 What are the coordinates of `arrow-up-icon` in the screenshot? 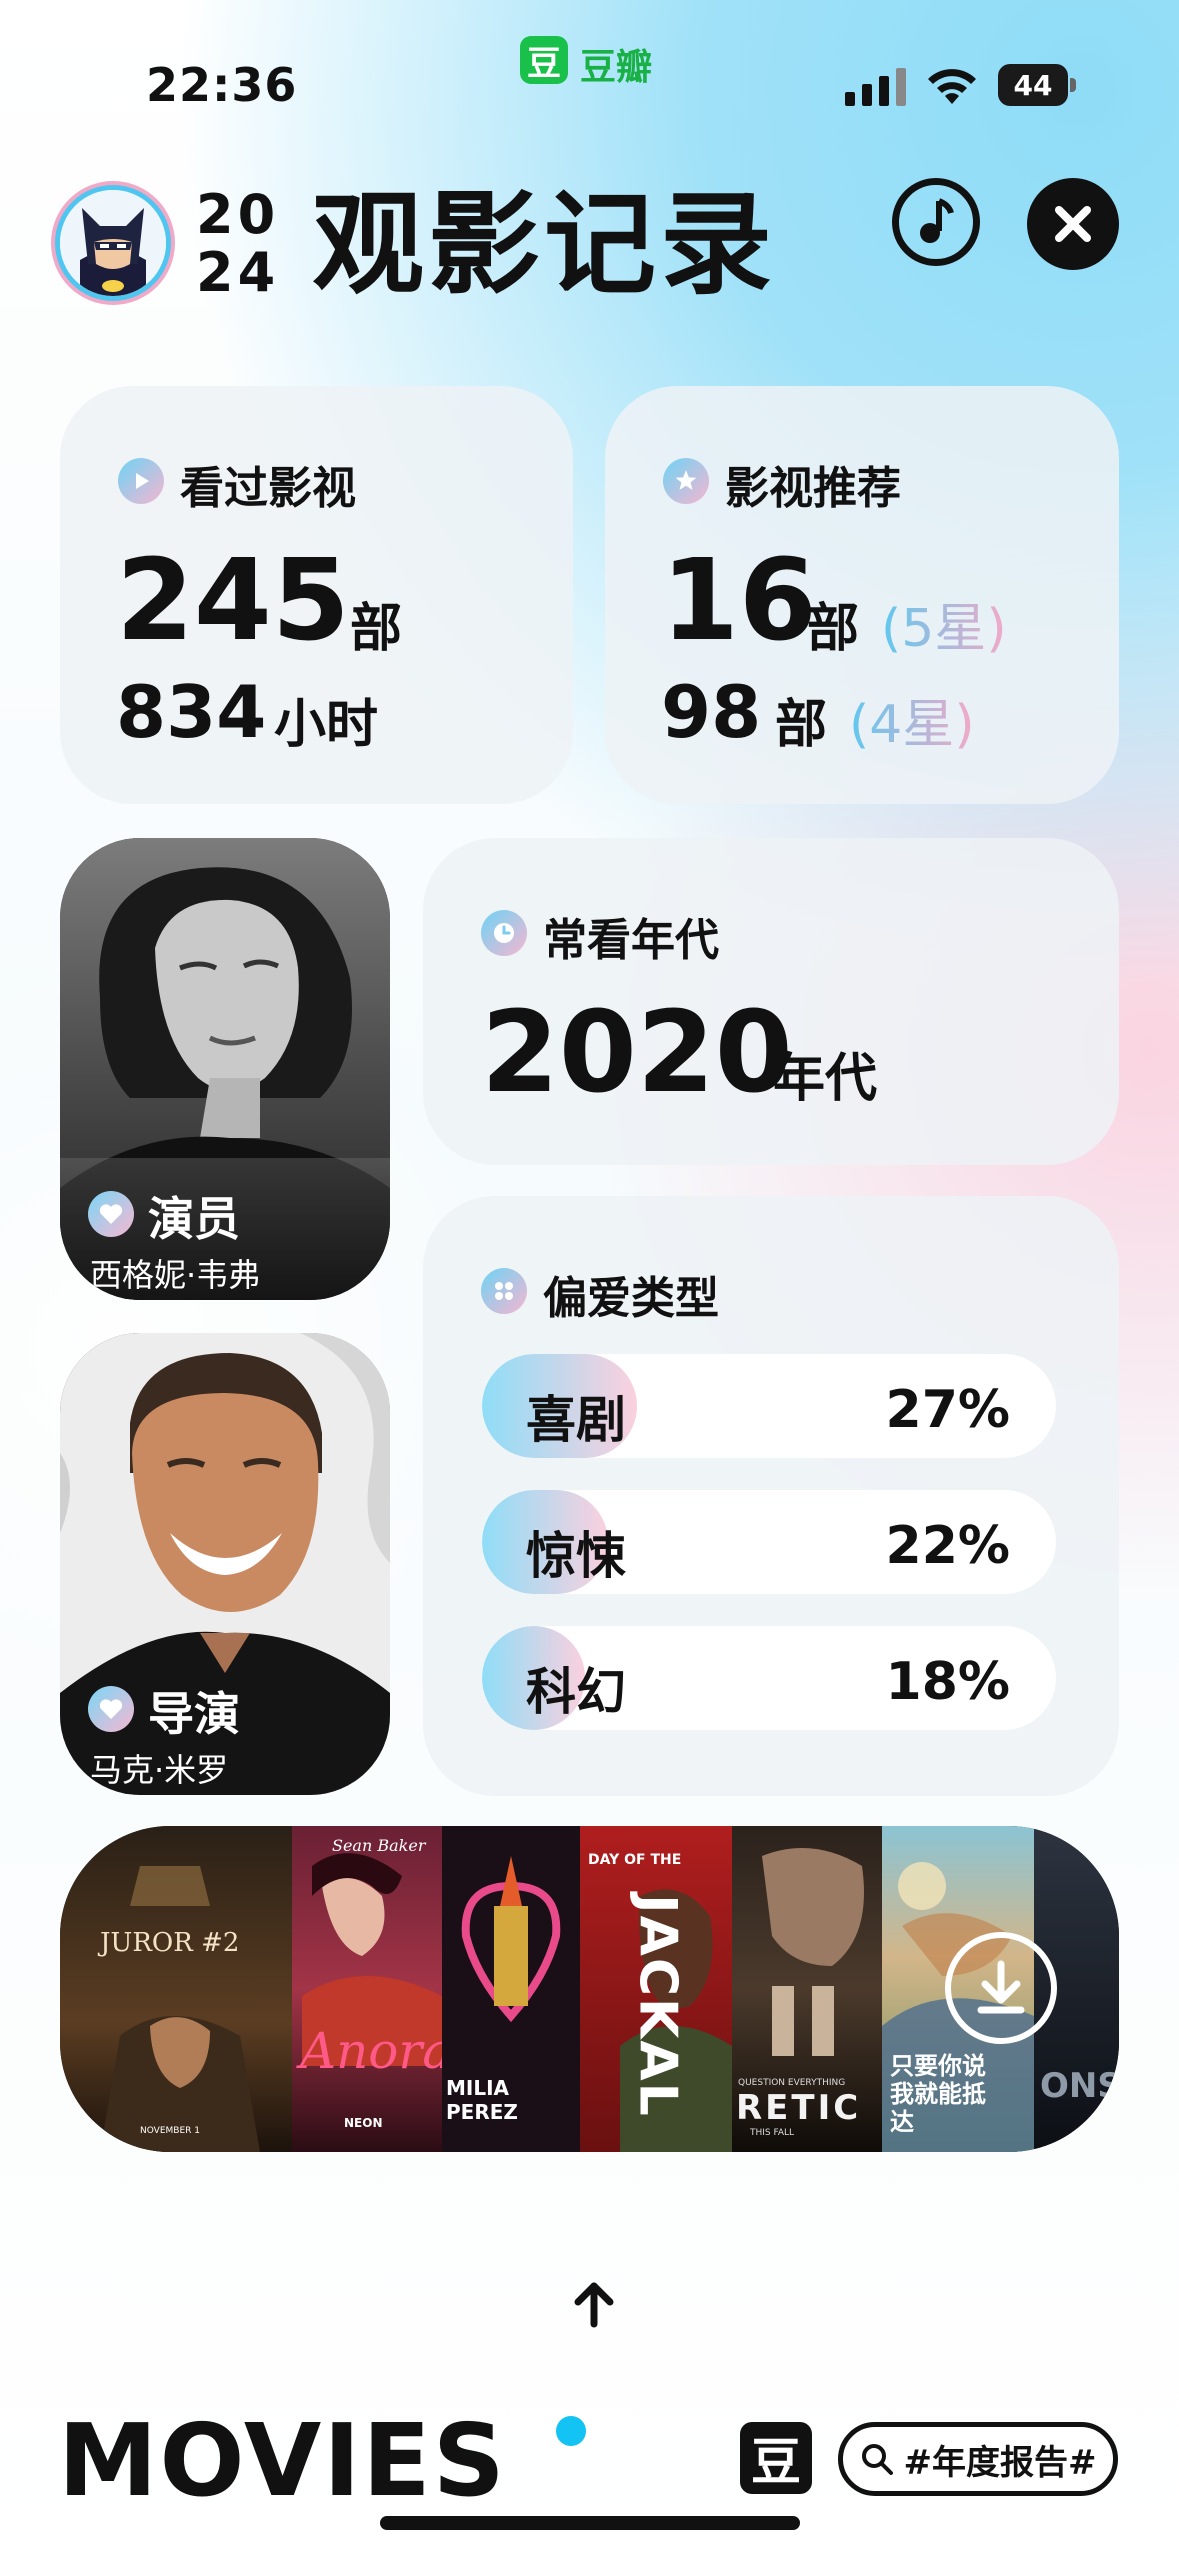 It's located at (594, 2304).